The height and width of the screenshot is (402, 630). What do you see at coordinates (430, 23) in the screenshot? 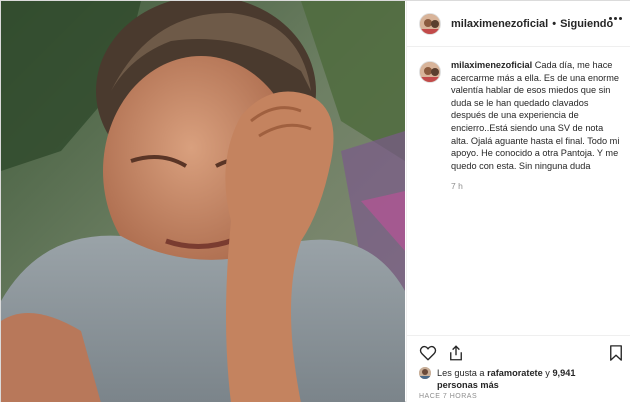
I see `author-avatar` at bounding box center [430, 23].